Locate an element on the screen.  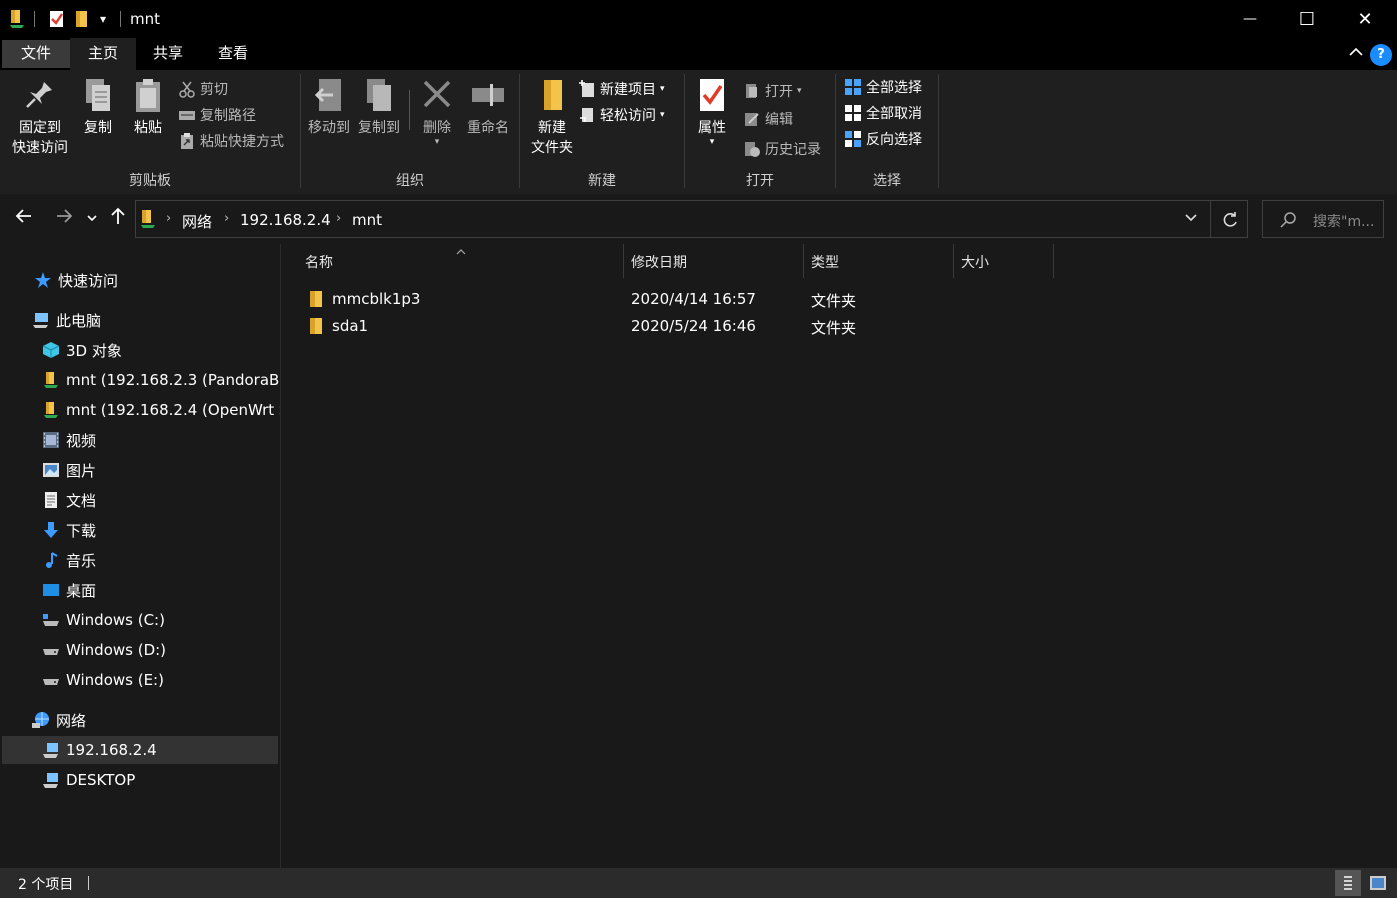
pencil-icon is located at coordinates (752, 119).